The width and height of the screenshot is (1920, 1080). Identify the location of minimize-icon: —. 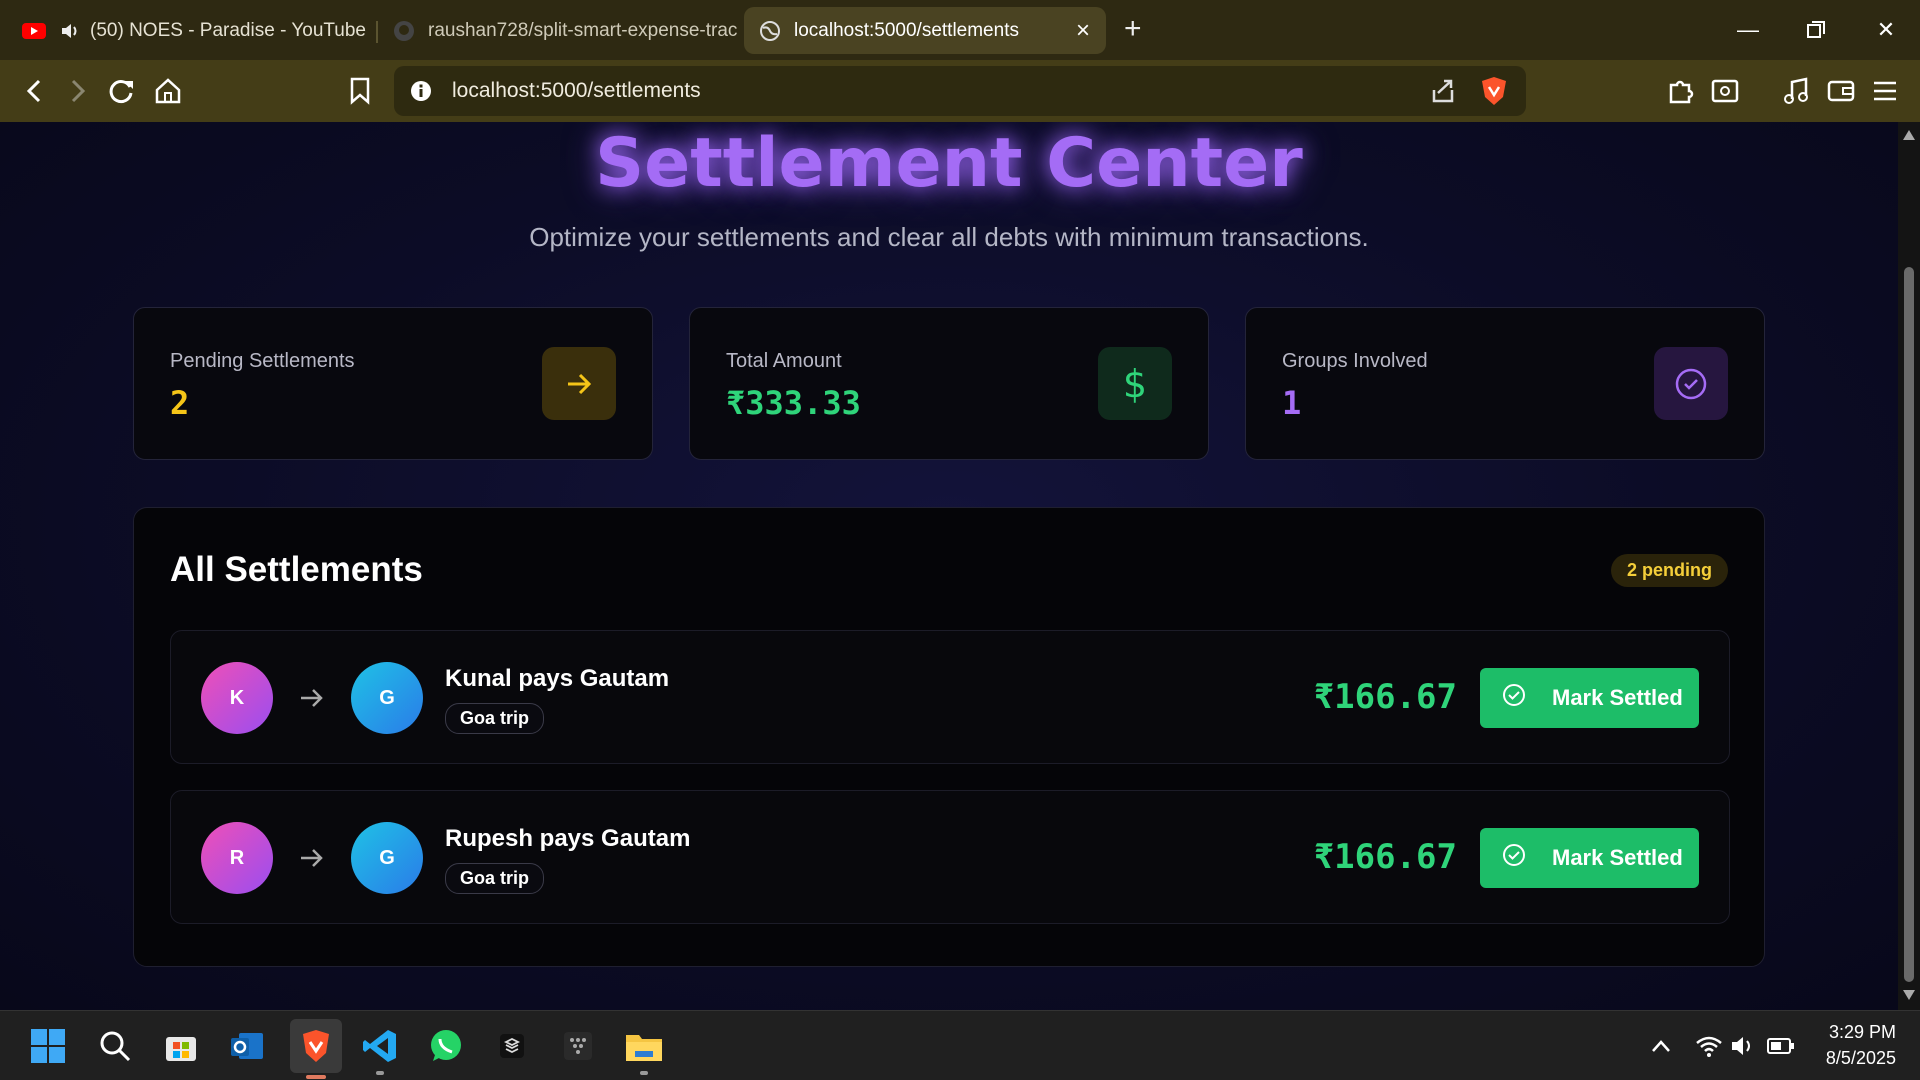
(1748, 30).